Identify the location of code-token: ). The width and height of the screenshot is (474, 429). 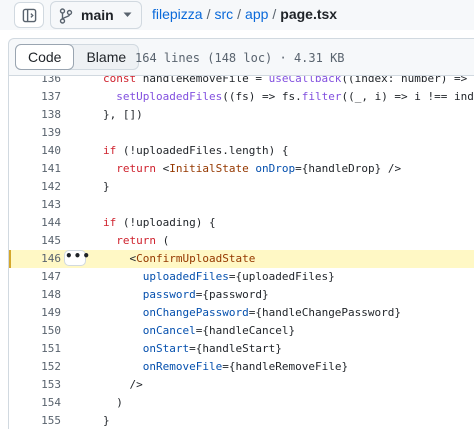
(113, 402).